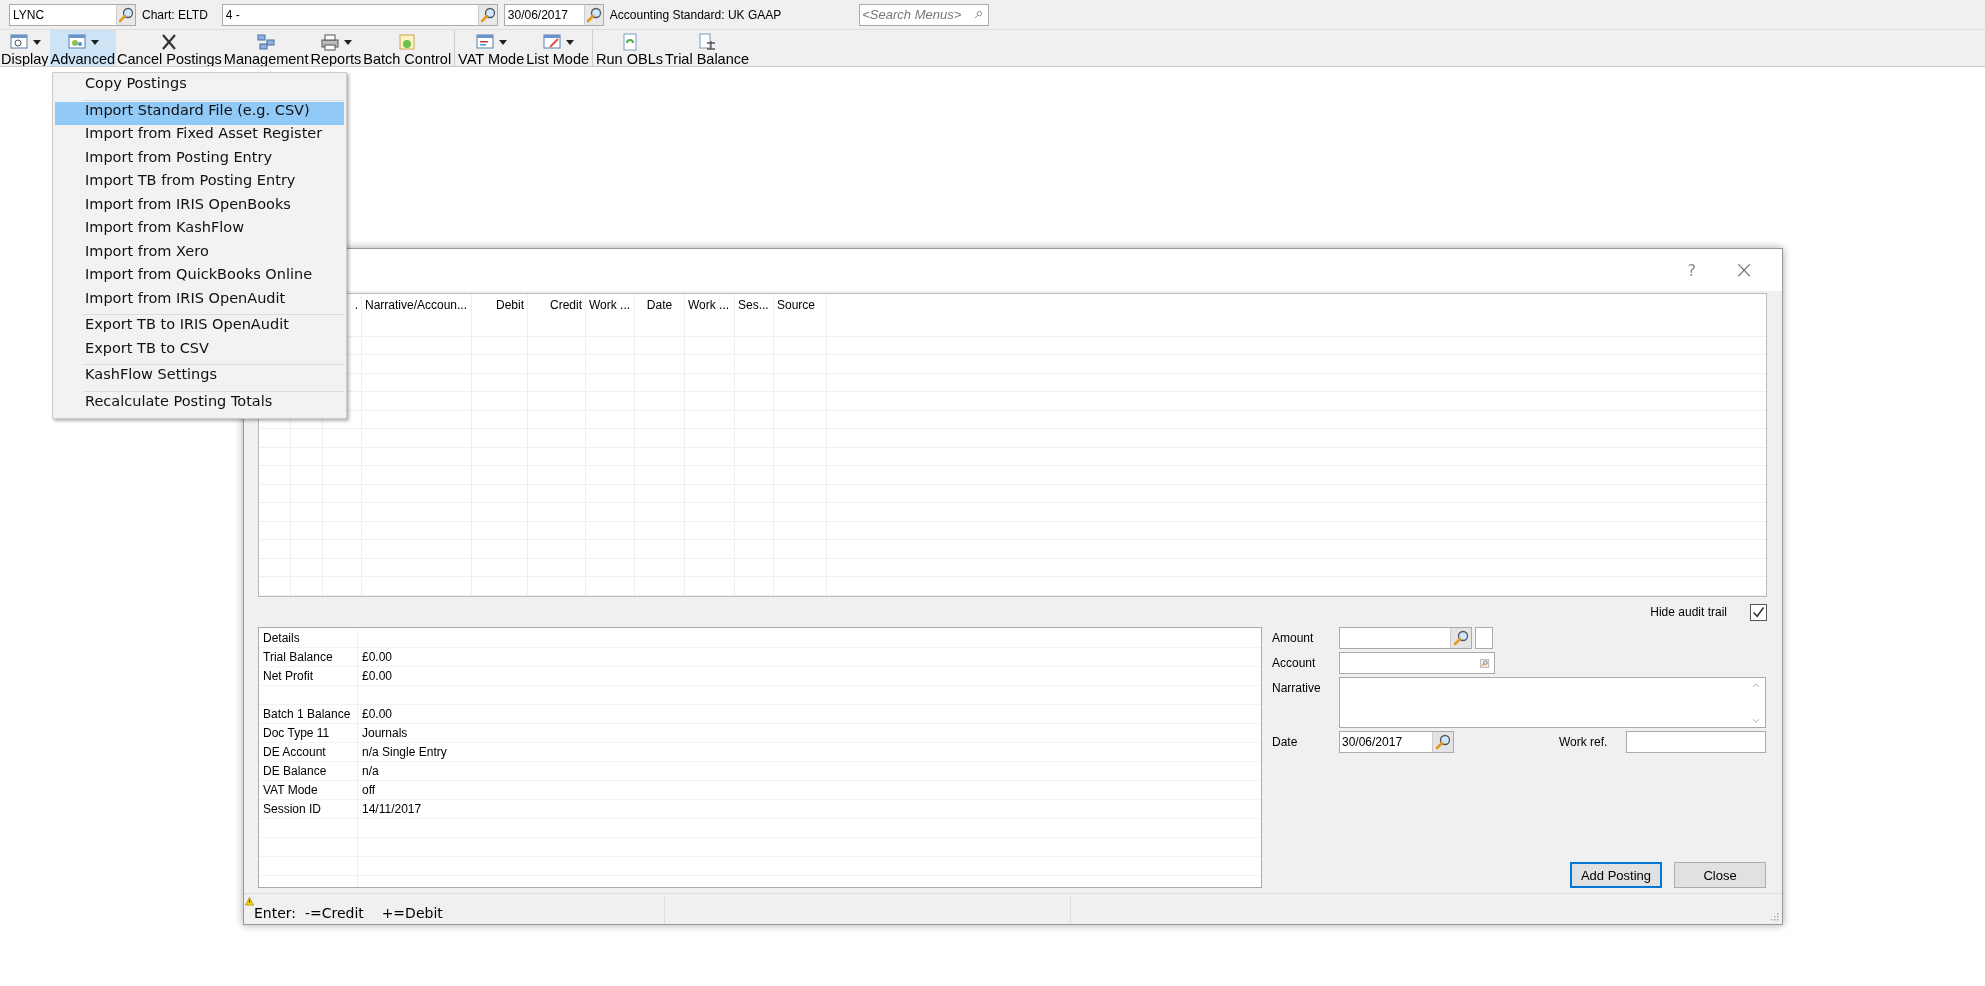  Describe the element at coordinates (349, 14) in the screenshot. I see `period-field: 4 -` at that location.